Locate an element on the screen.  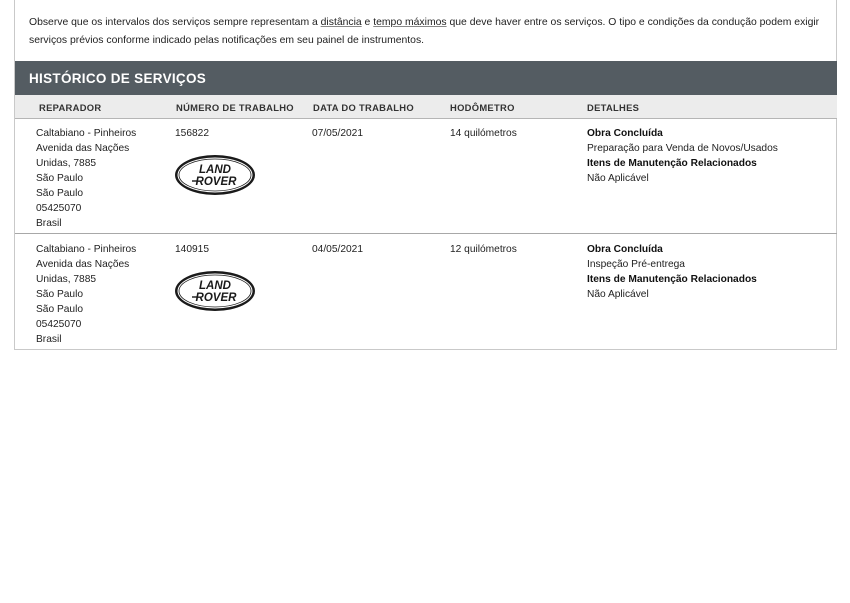
job-date: 04/05/2021 is located at coordinates (337, 249).